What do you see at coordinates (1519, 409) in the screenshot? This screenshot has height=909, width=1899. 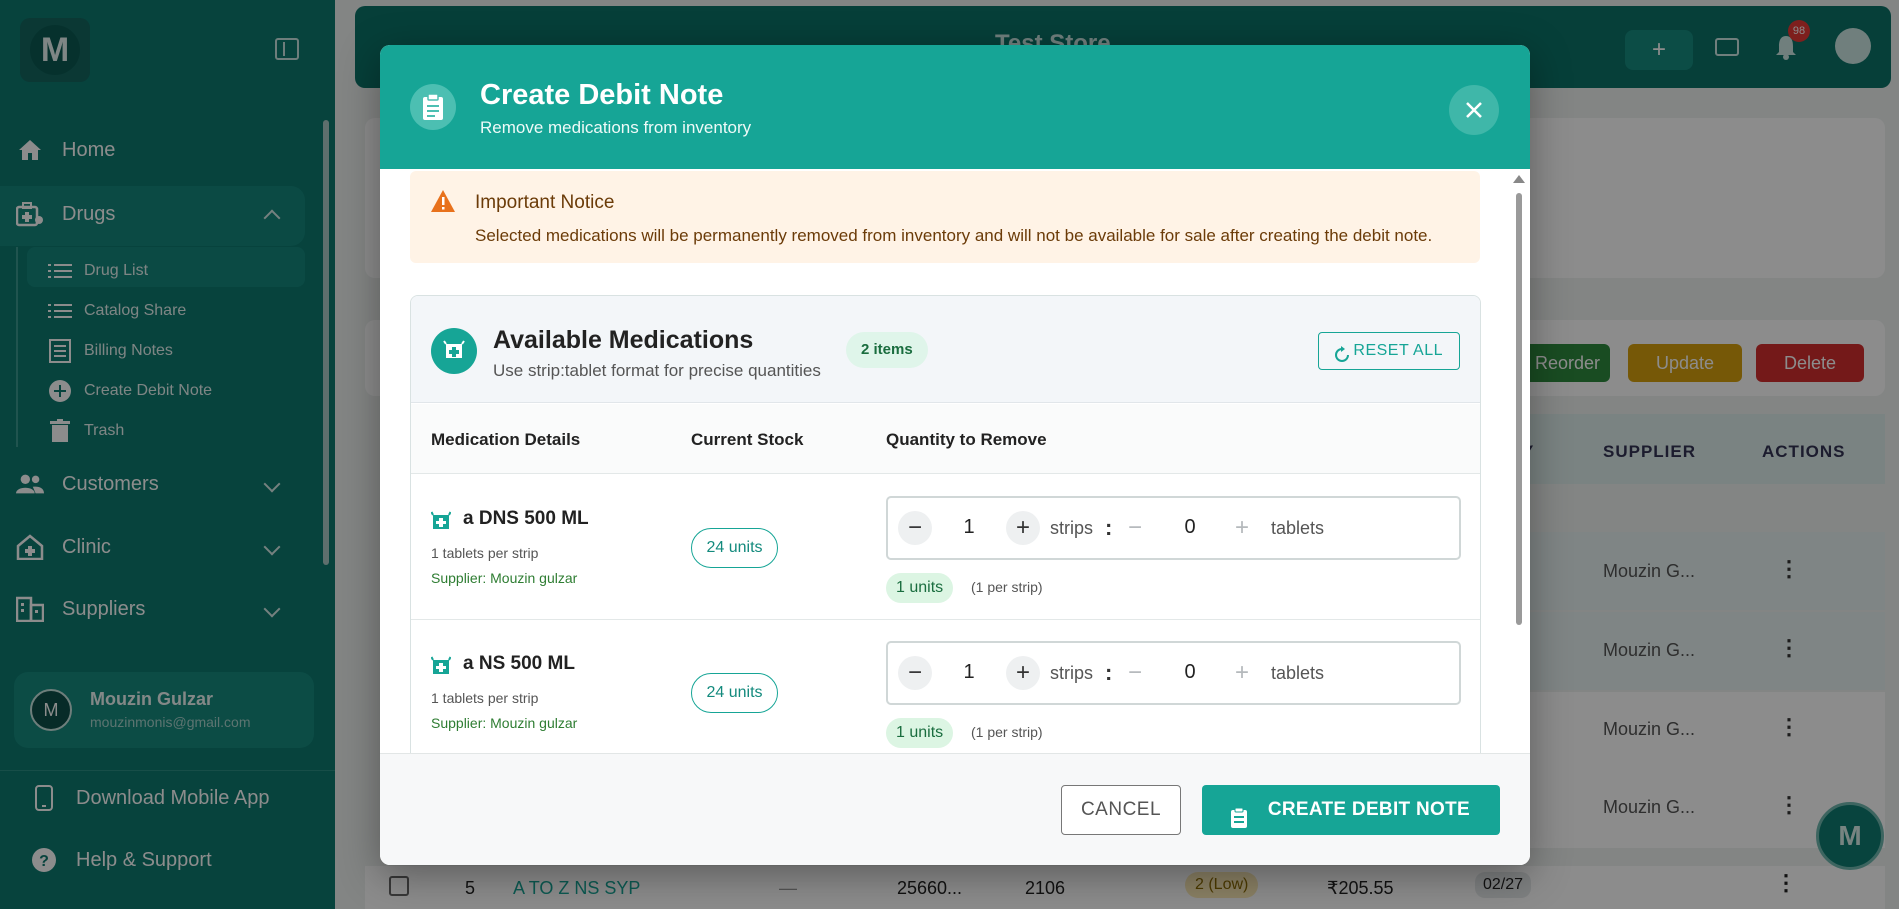 I see `modal-scrollbar-thumb` at bounding box center [1519, 409].